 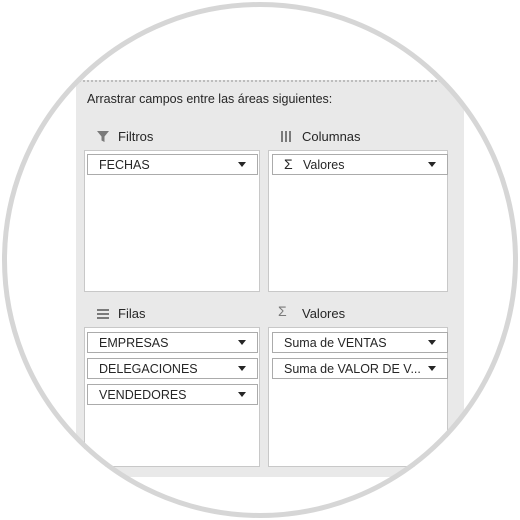 I want to click on field-label: DELEGACIONES, so click(x=148, y=369).